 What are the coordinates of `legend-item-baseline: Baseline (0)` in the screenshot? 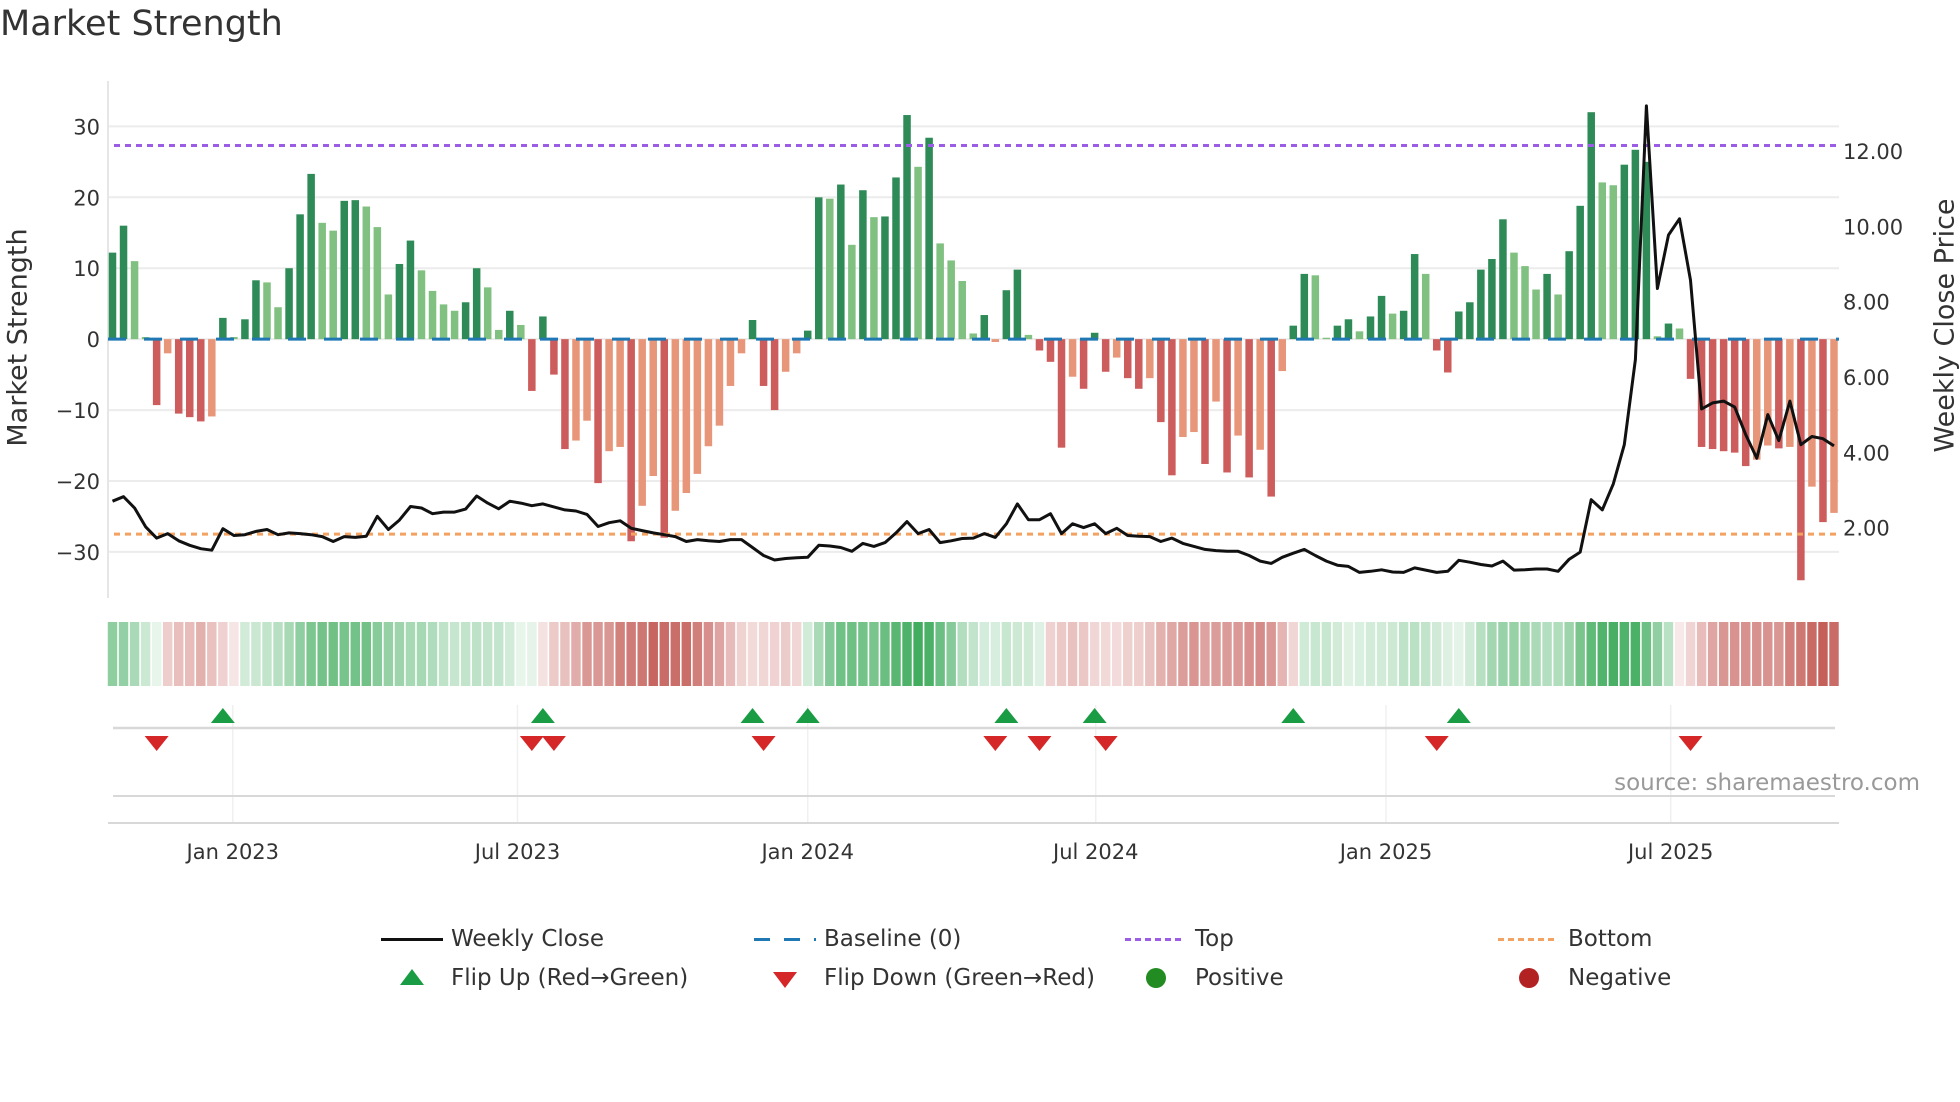 It's located at (857, 939).